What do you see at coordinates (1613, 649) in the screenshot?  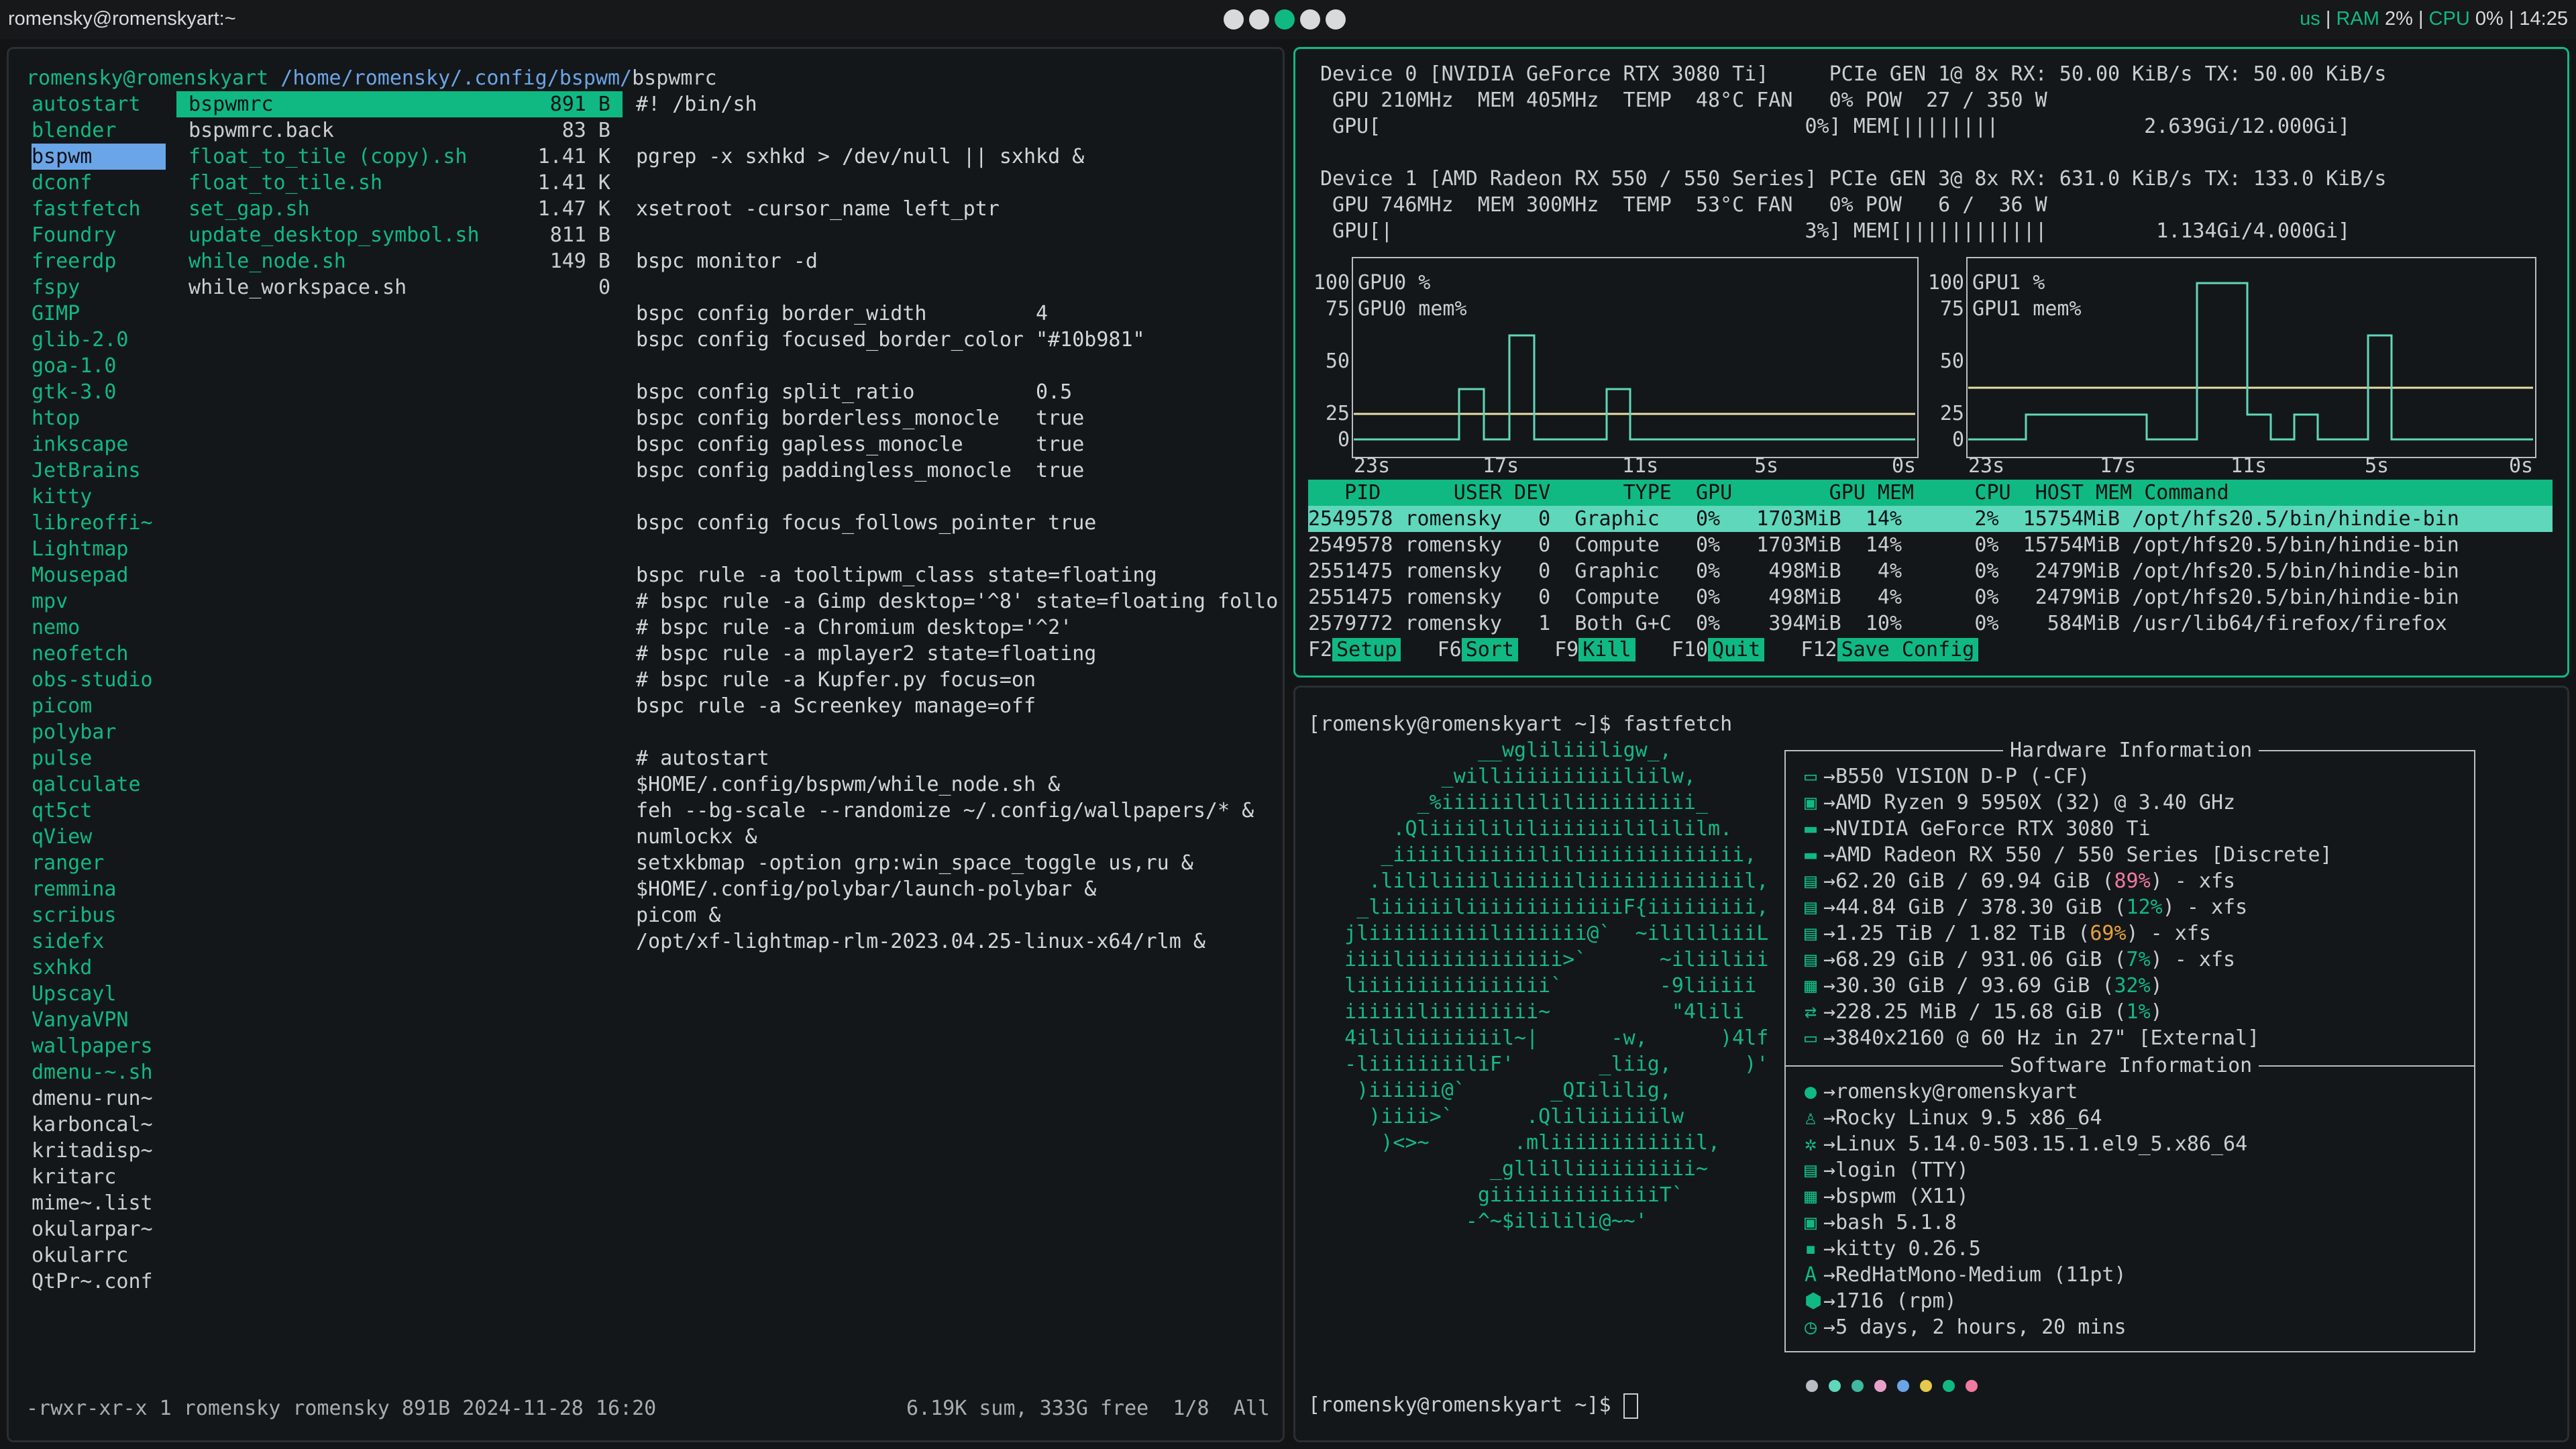 I see `fkey-f9: F9 Kill` at bounding box center [1613, 649].